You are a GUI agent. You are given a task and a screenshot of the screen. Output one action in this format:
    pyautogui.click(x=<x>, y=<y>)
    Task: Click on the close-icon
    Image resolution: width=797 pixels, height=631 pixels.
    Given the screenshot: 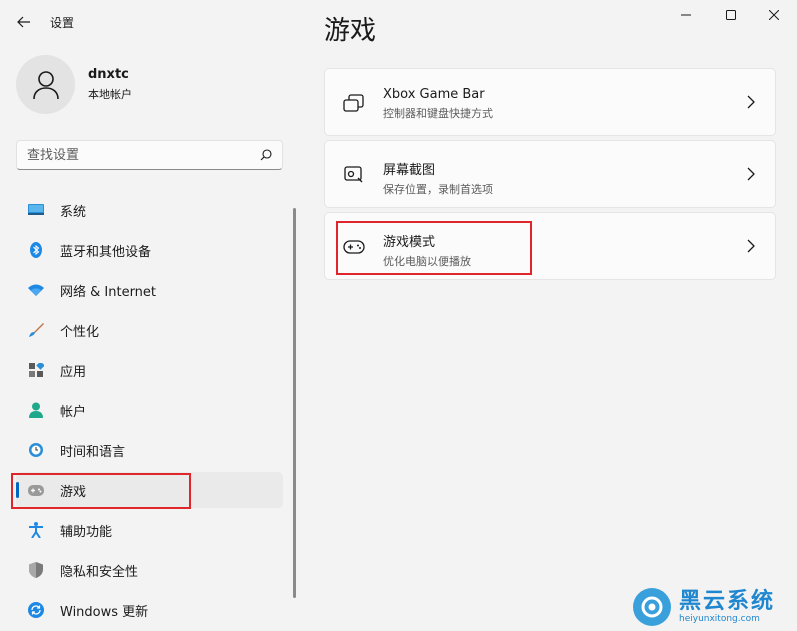 What is the action you would take?
    pyautogui.click(x=774, y=15)
    